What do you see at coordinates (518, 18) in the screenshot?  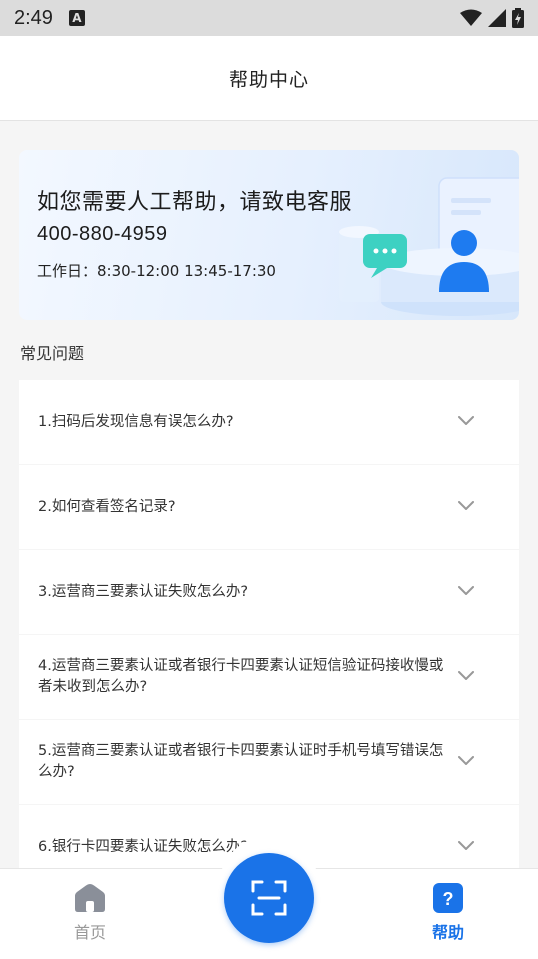 I see `battery-icon` at bounding box center [518, 18].